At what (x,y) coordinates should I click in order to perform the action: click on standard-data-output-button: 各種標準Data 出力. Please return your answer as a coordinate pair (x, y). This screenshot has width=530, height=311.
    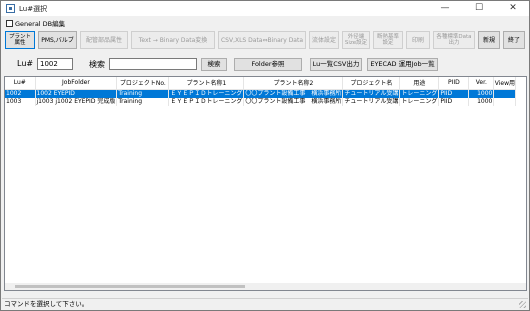
    Looking at the image, I should click on (454, 40).